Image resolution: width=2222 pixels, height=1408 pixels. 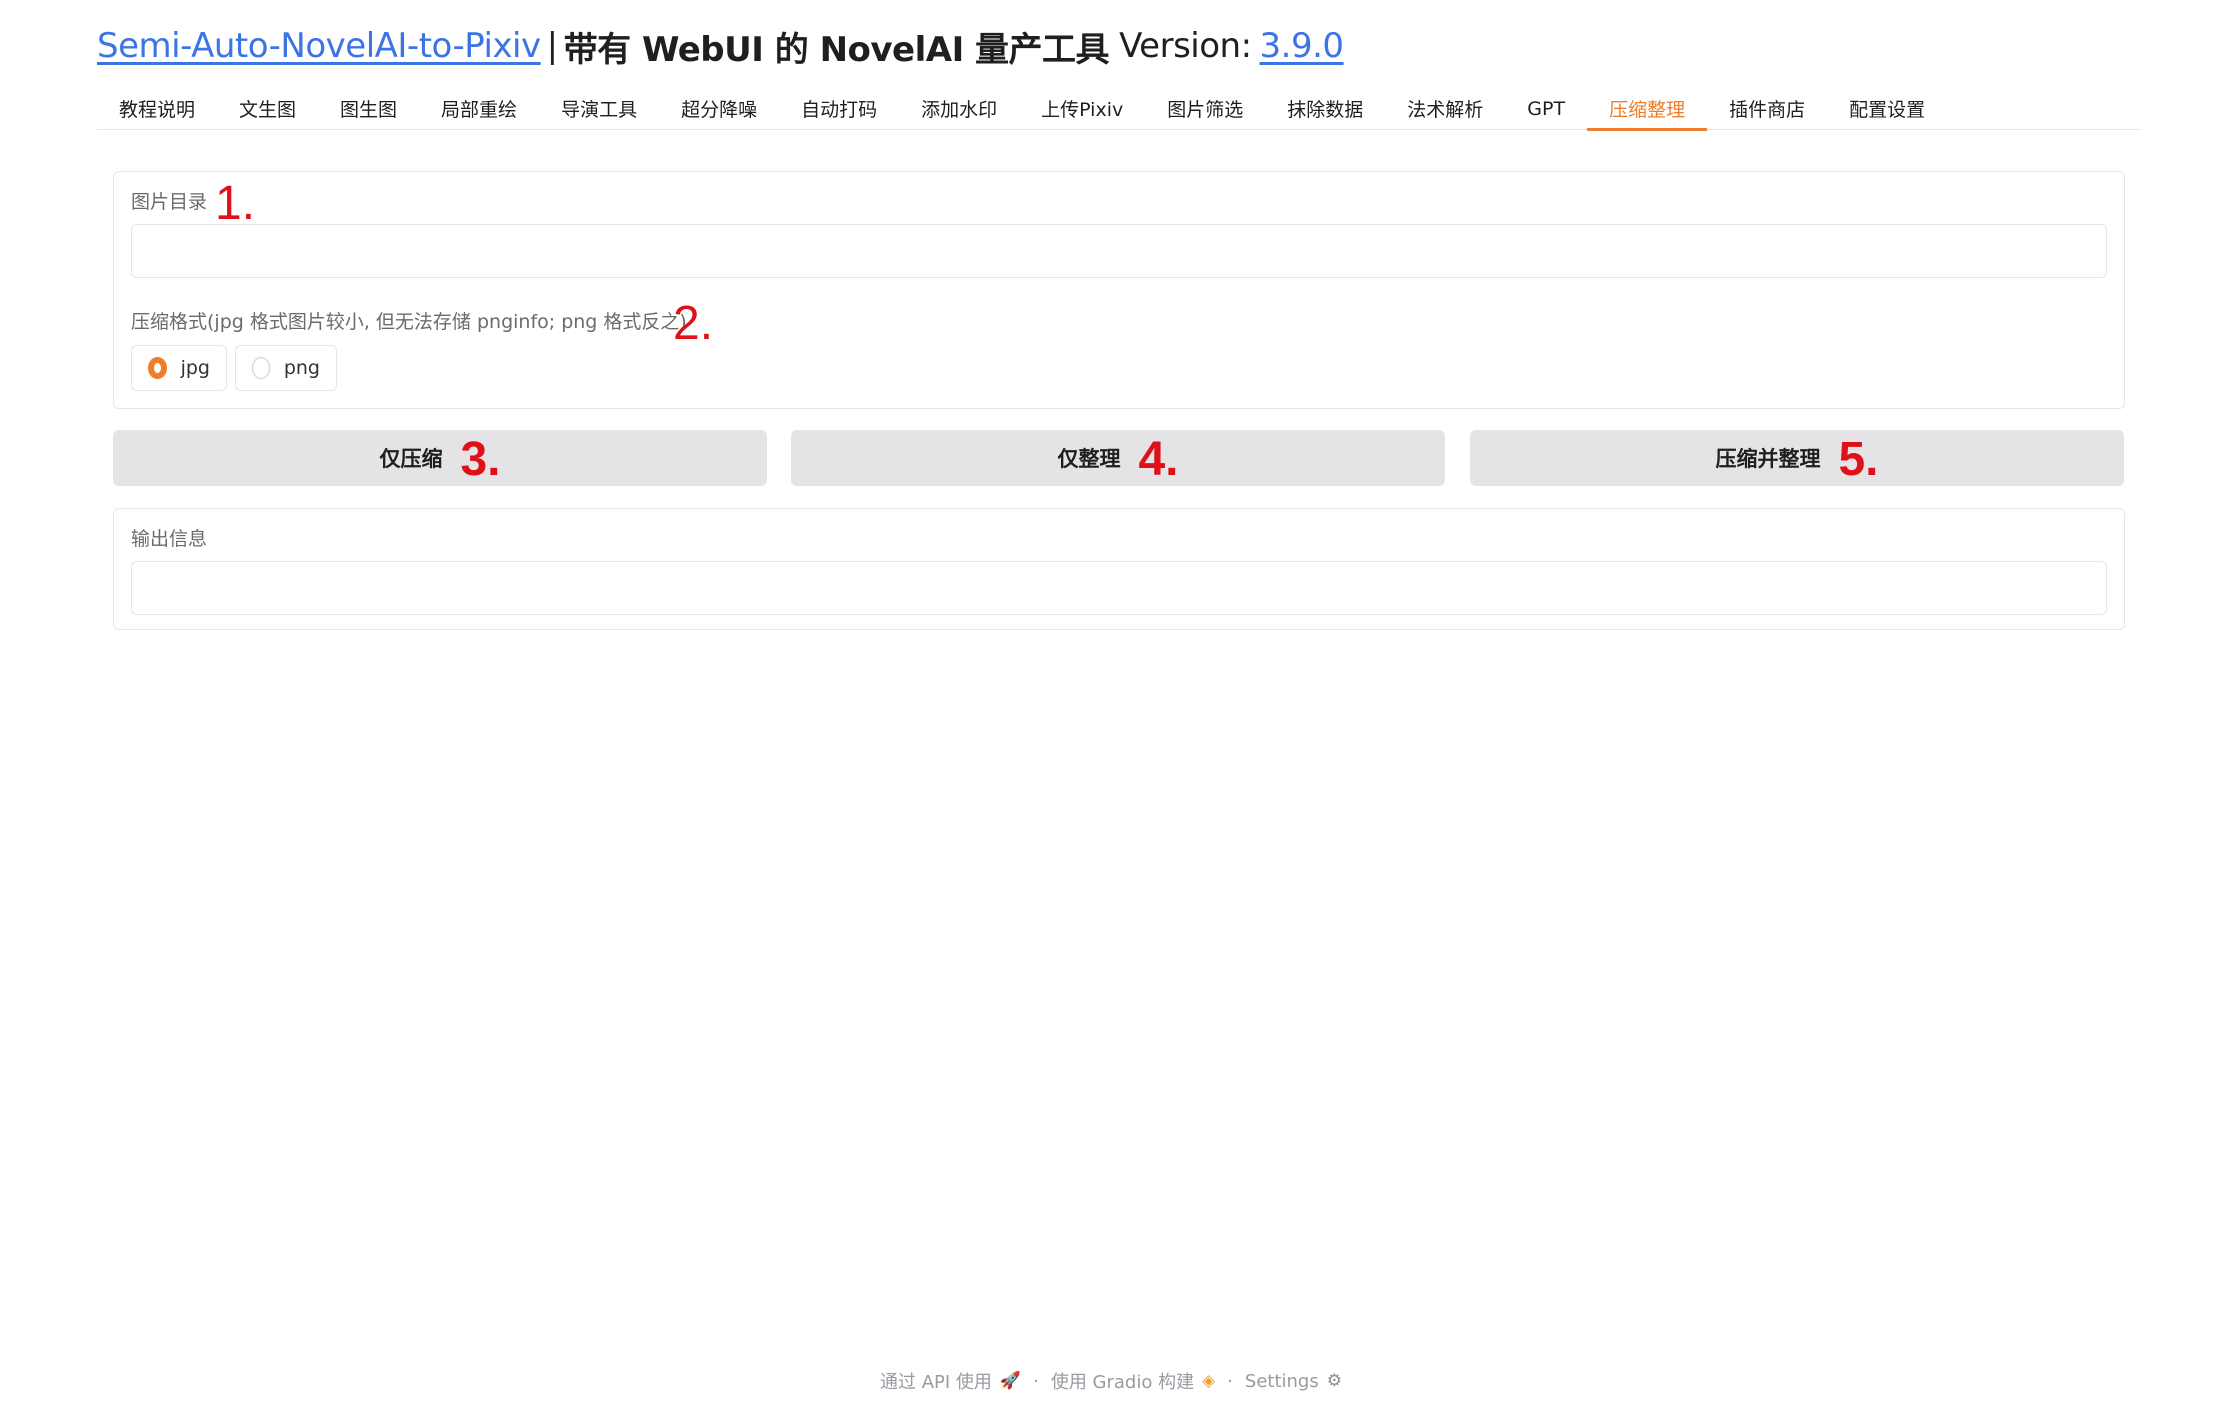 I want to click on annotation-marker-4: 4., so click(x=1158, y=459).